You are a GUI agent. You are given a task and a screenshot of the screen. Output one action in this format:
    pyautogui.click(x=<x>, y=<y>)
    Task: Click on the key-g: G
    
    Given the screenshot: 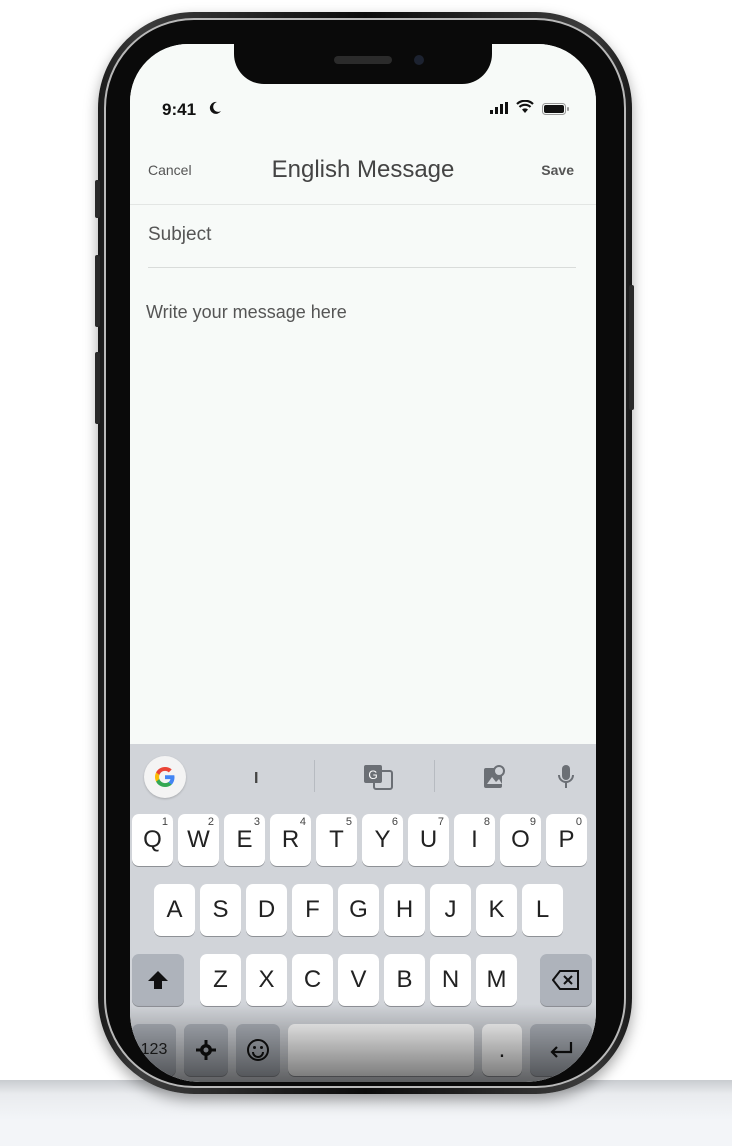 What is the action you would take?
    pyautogui.click(x=358, y=910)
    